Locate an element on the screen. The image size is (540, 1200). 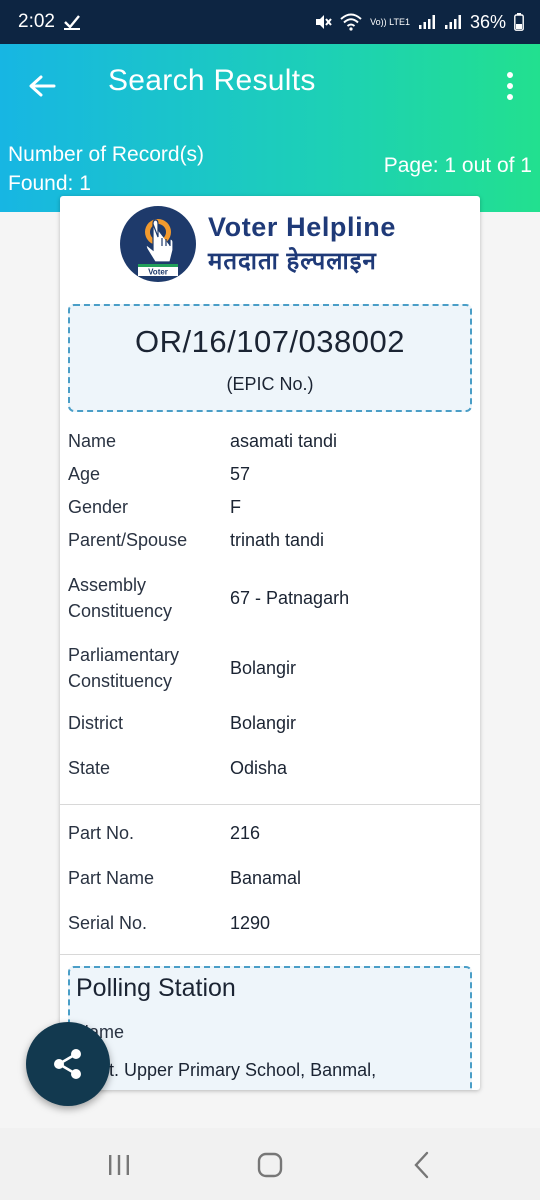
battery-icon is located at coordinates (519, 22).